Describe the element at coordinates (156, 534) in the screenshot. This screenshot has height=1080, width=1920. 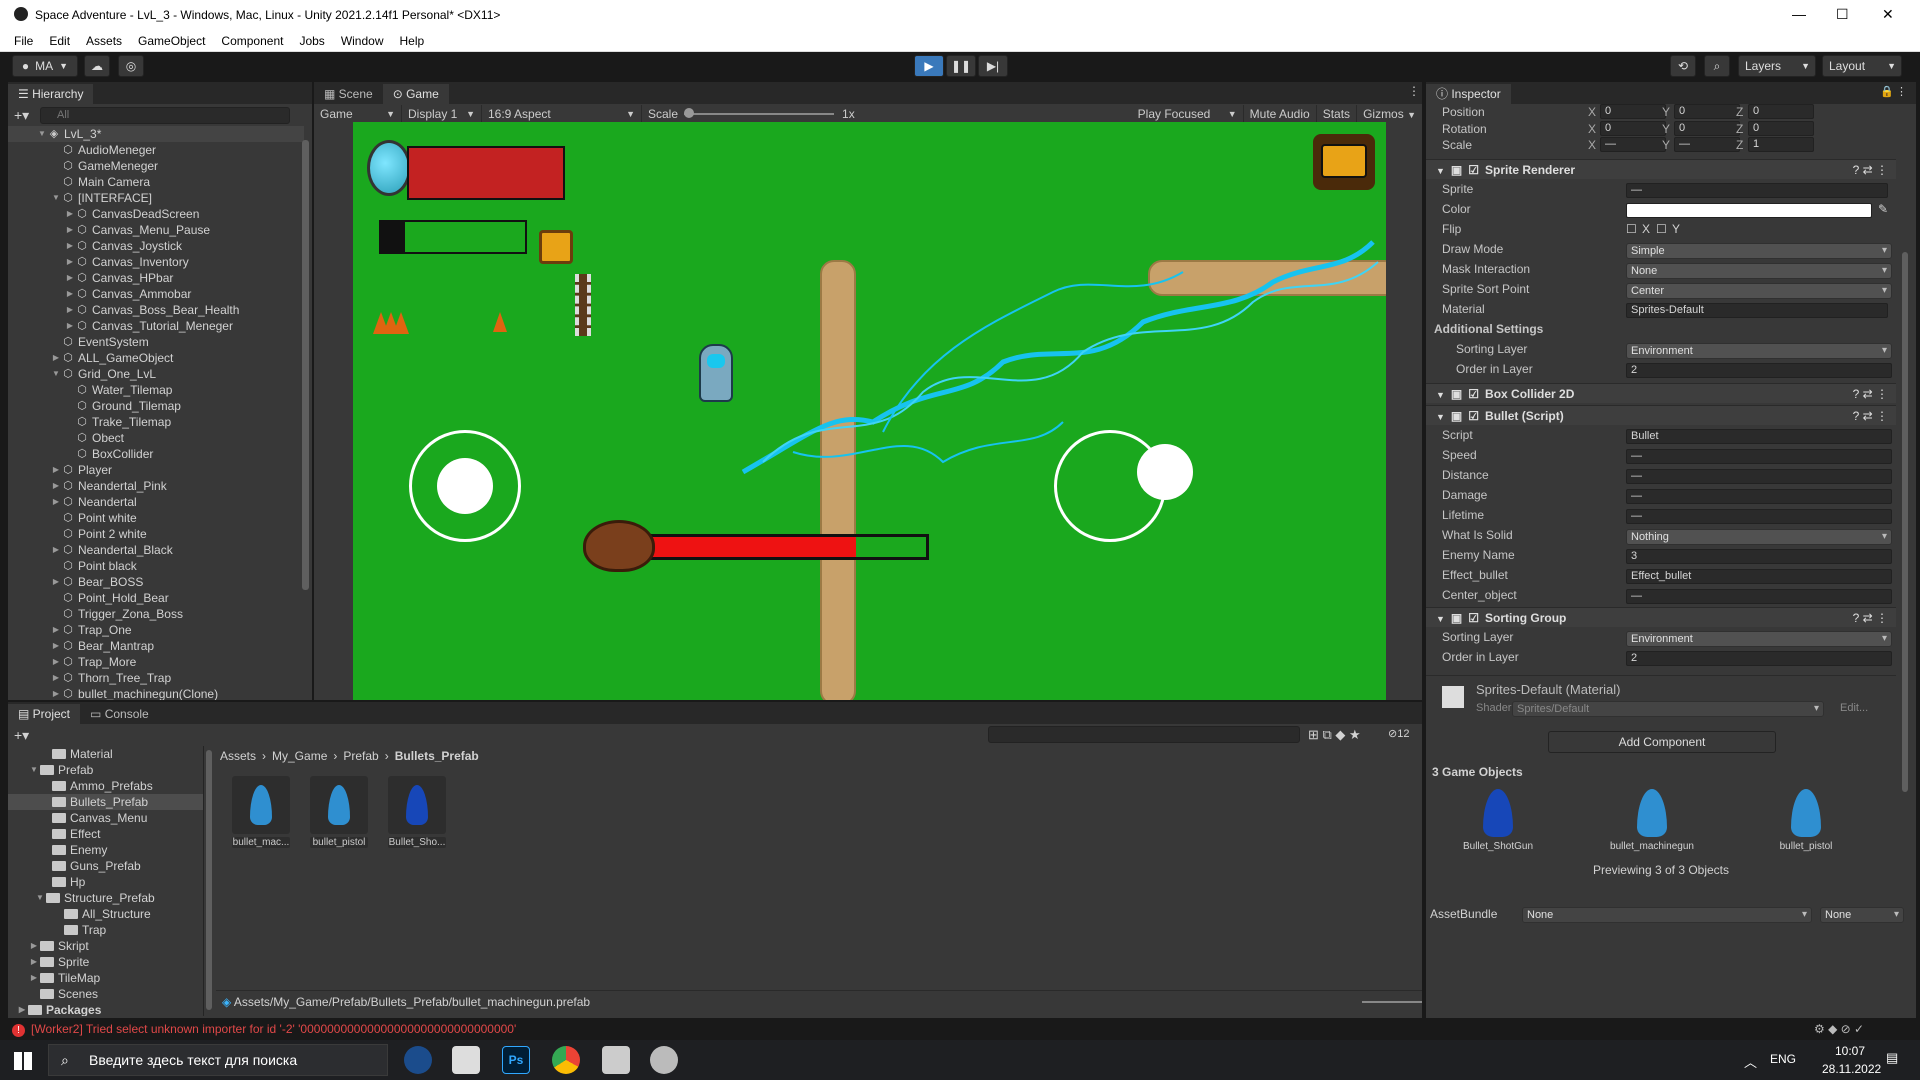
I see `hierarchy-item: ⬡ Point 2 white` at that location.